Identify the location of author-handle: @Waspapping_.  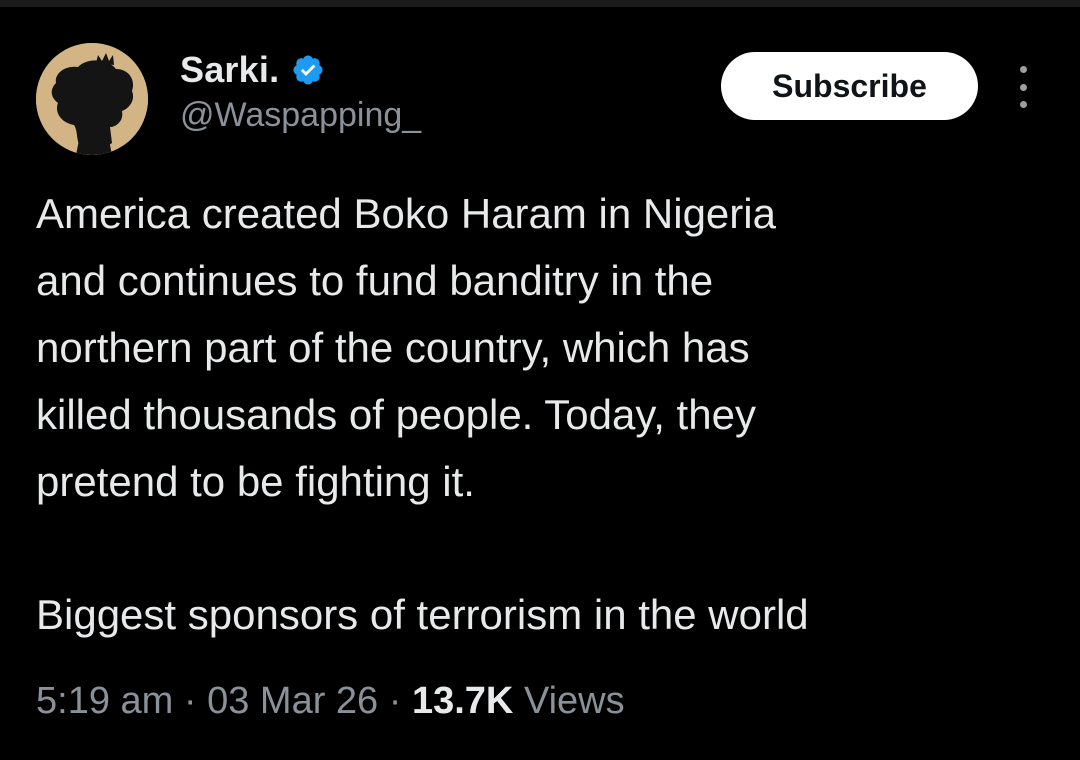
(300, 115).